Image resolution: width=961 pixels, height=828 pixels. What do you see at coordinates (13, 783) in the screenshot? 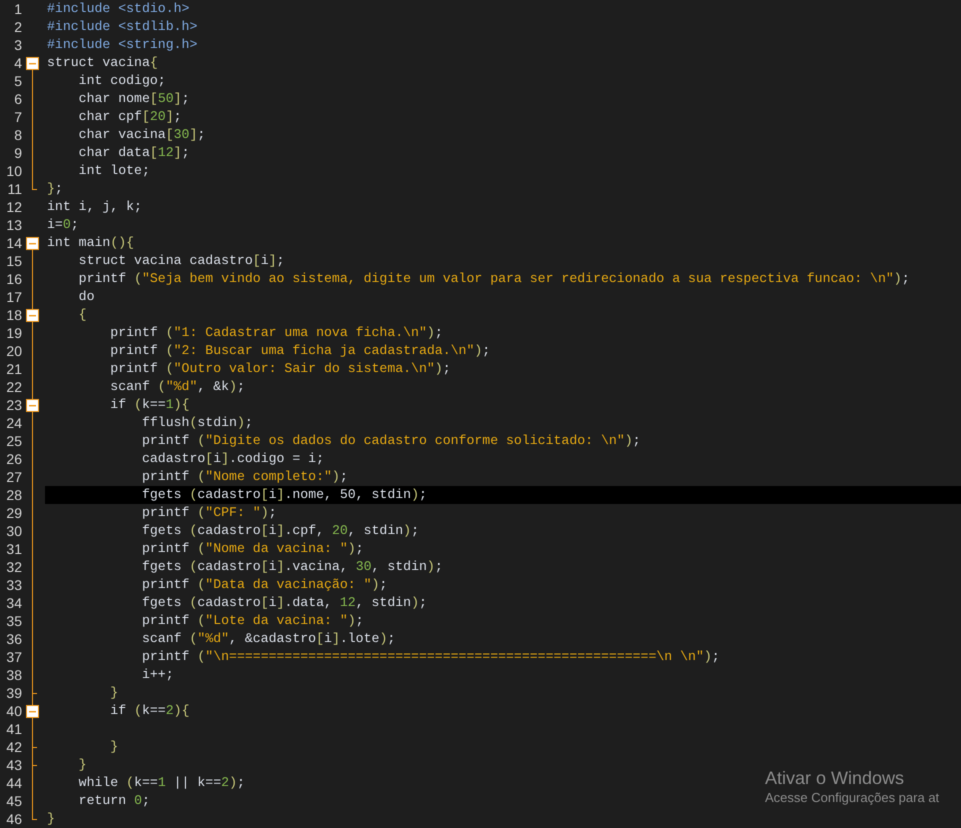
I see `line-number: 44` at bounding box center [13, 783].